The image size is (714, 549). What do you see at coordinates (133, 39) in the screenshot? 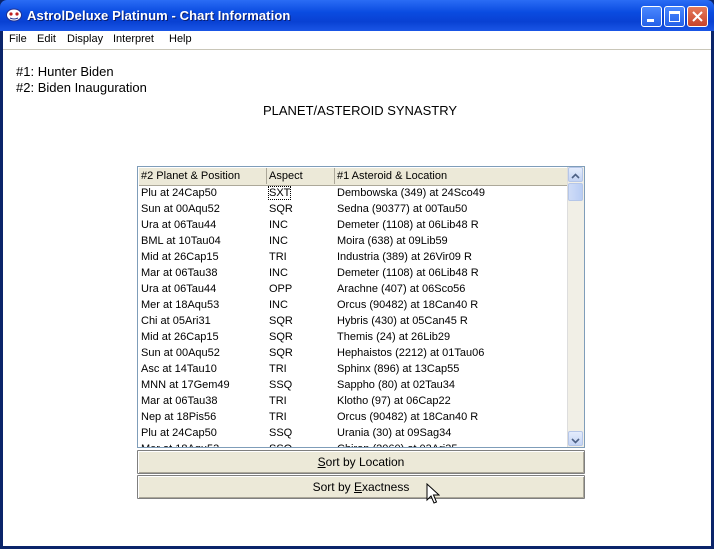
I see `menu-interpret: Interpret` at bounding box center [133, 39].